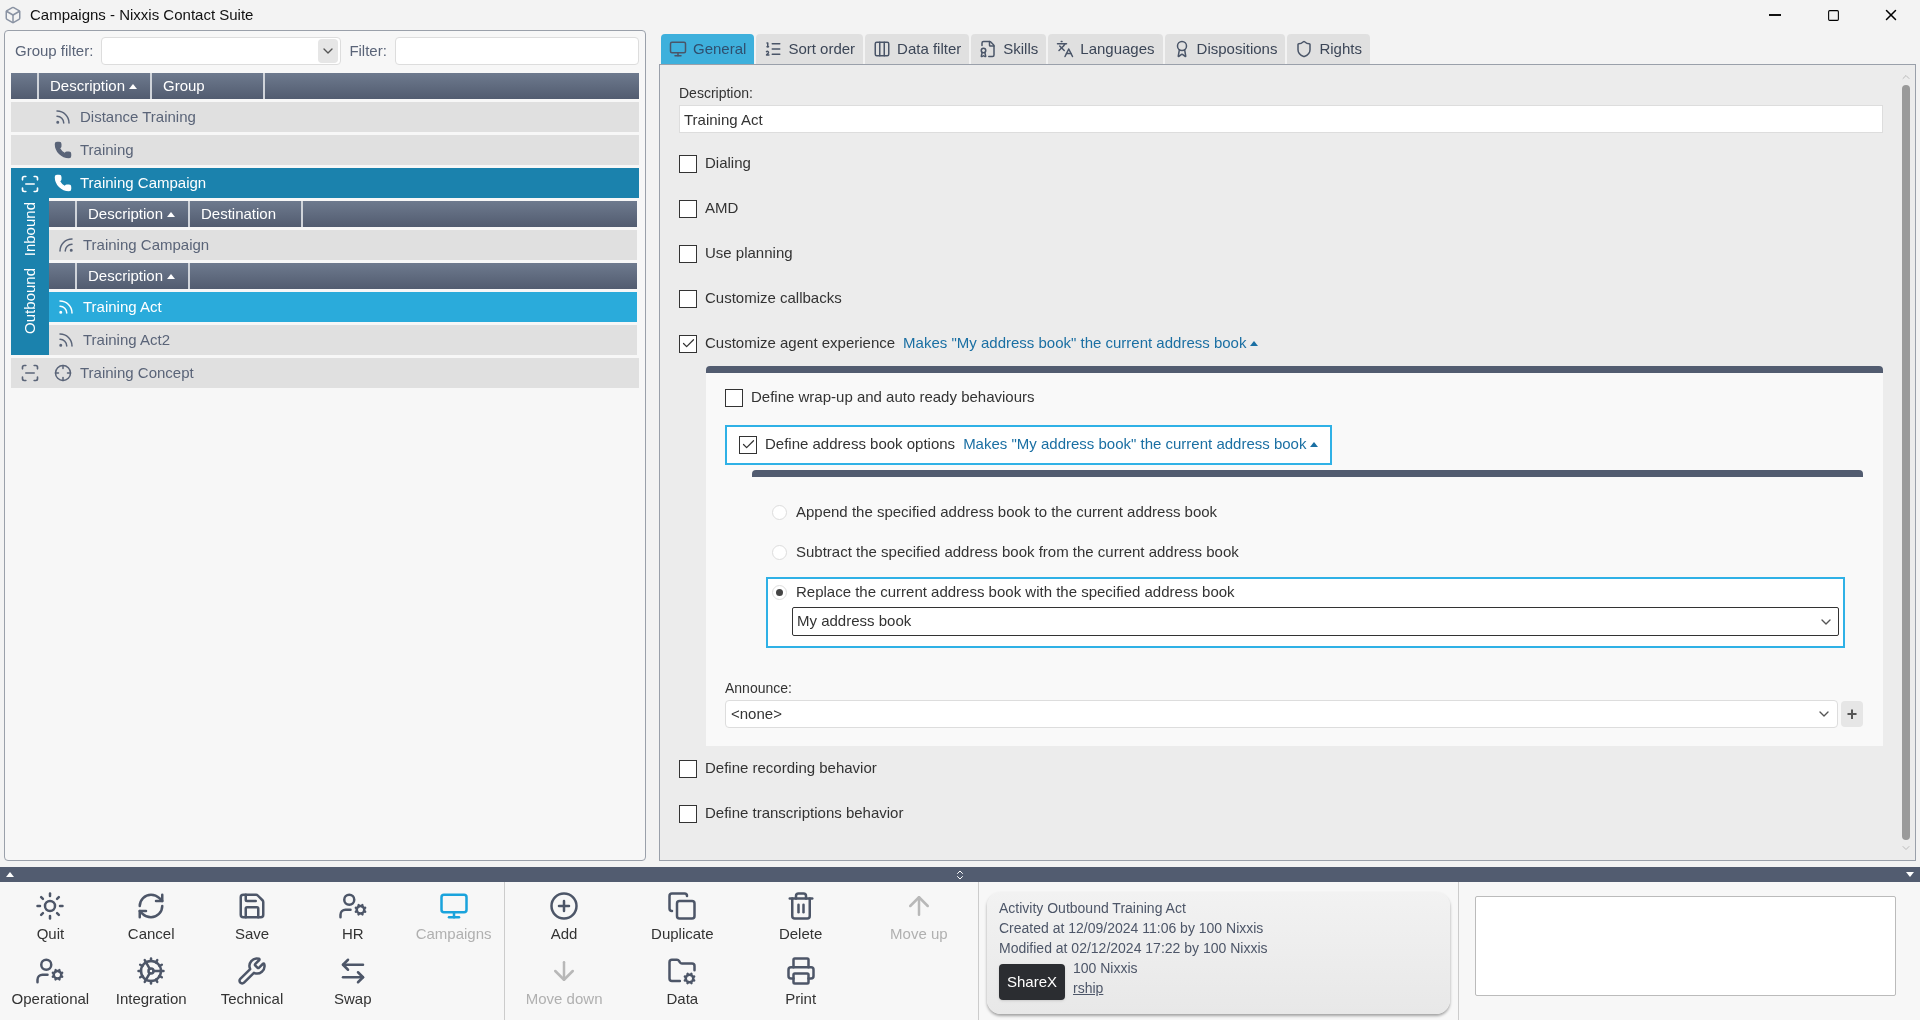 This screenshot has height=1020, width=1920. I want to click on radio-label: Append the specified address book to the current address book, so click(1007, 511).